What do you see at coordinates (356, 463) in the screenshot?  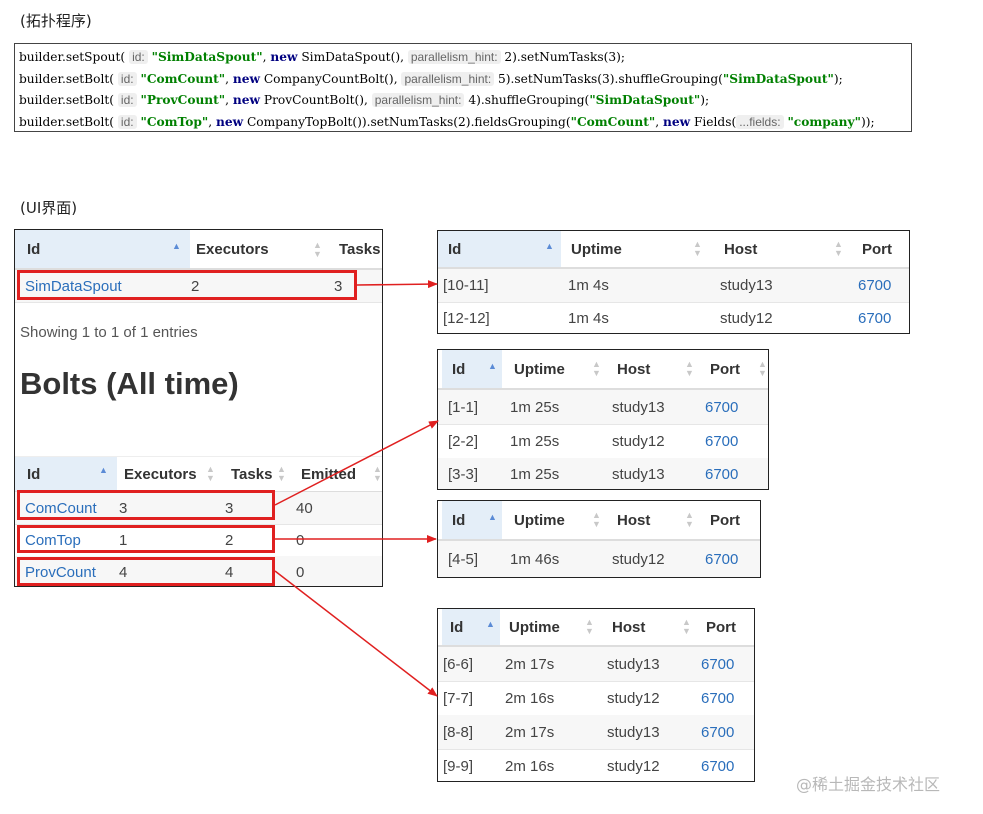 I see `arrow-comcount` at bounding box center [356, 463].